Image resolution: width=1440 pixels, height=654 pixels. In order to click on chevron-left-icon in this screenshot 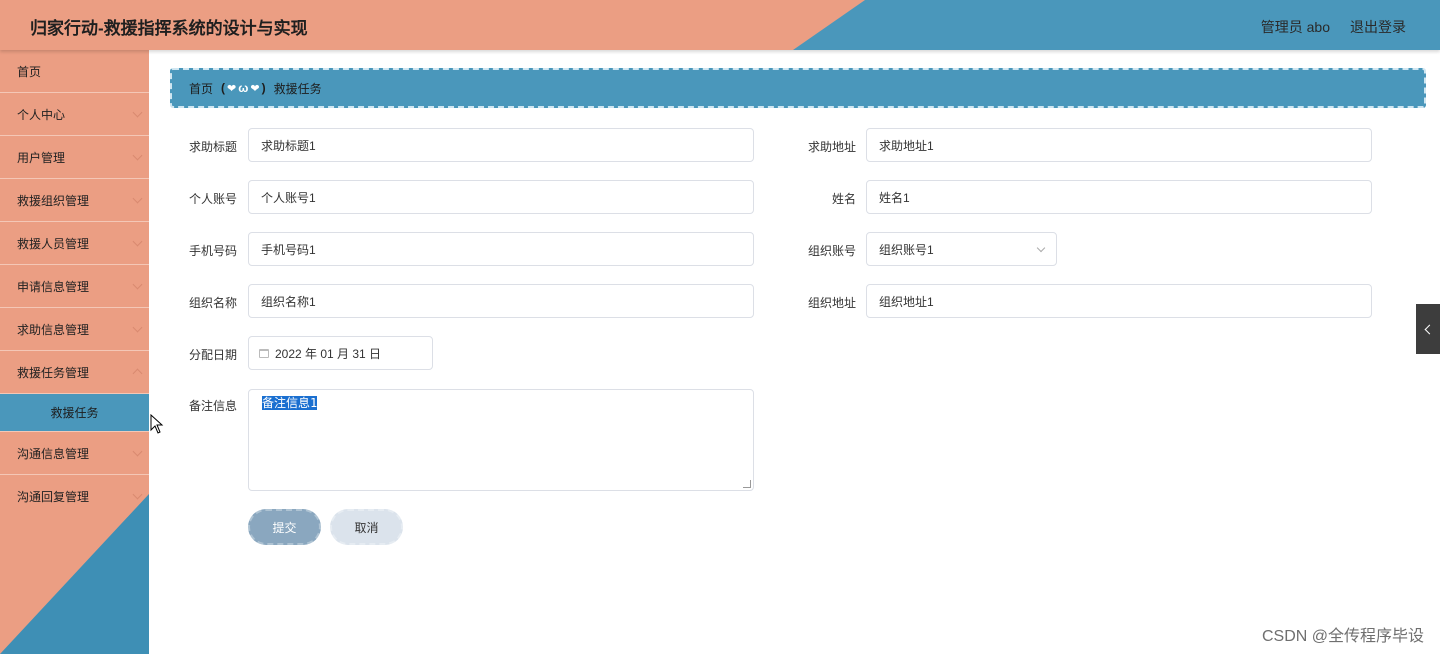, I will do `click(1429, 329)`.